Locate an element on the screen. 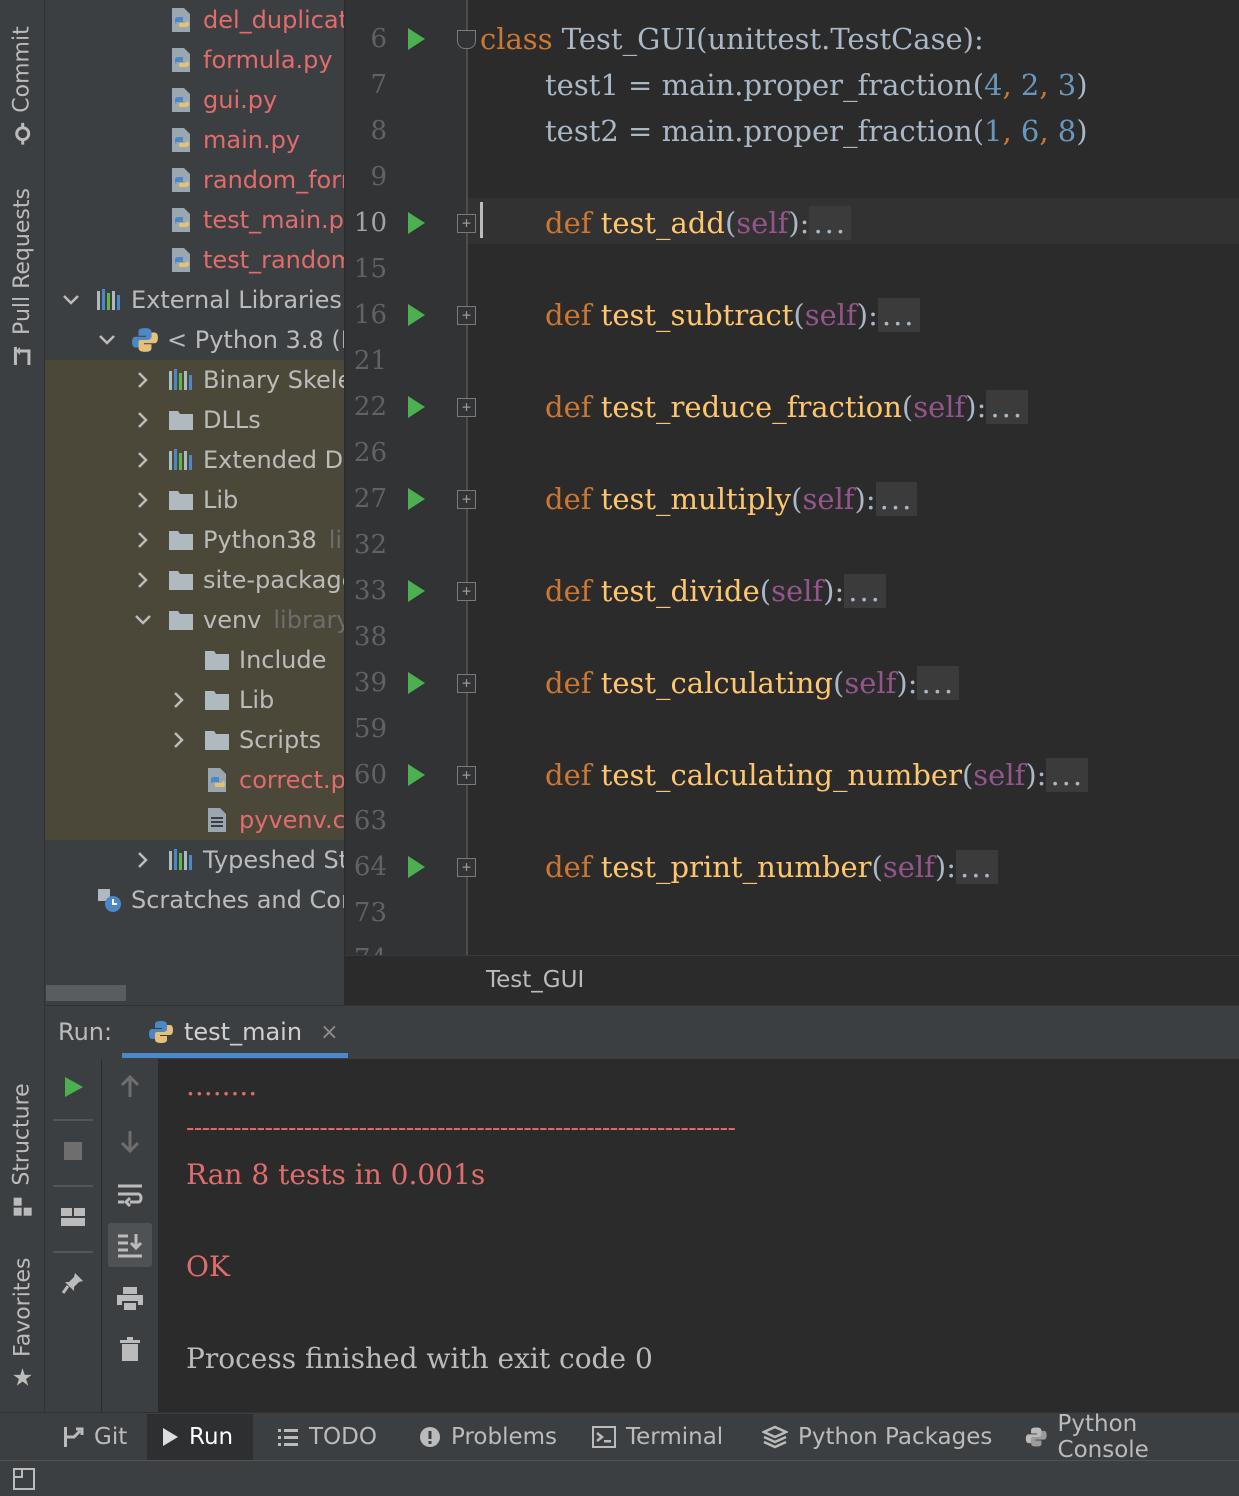  line-number: 7 is located at coordinates (378, 85).